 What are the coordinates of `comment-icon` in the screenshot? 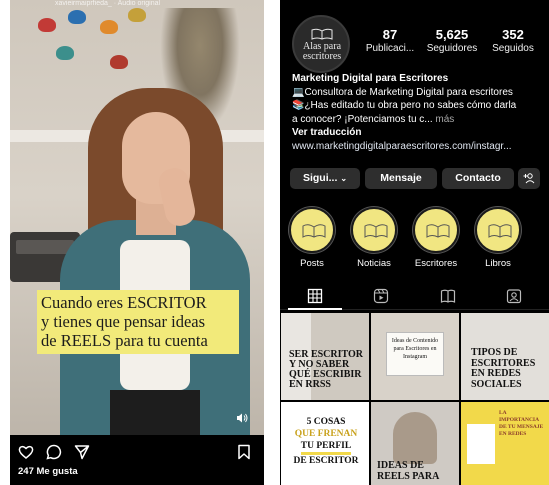 It's located at (54, 452).